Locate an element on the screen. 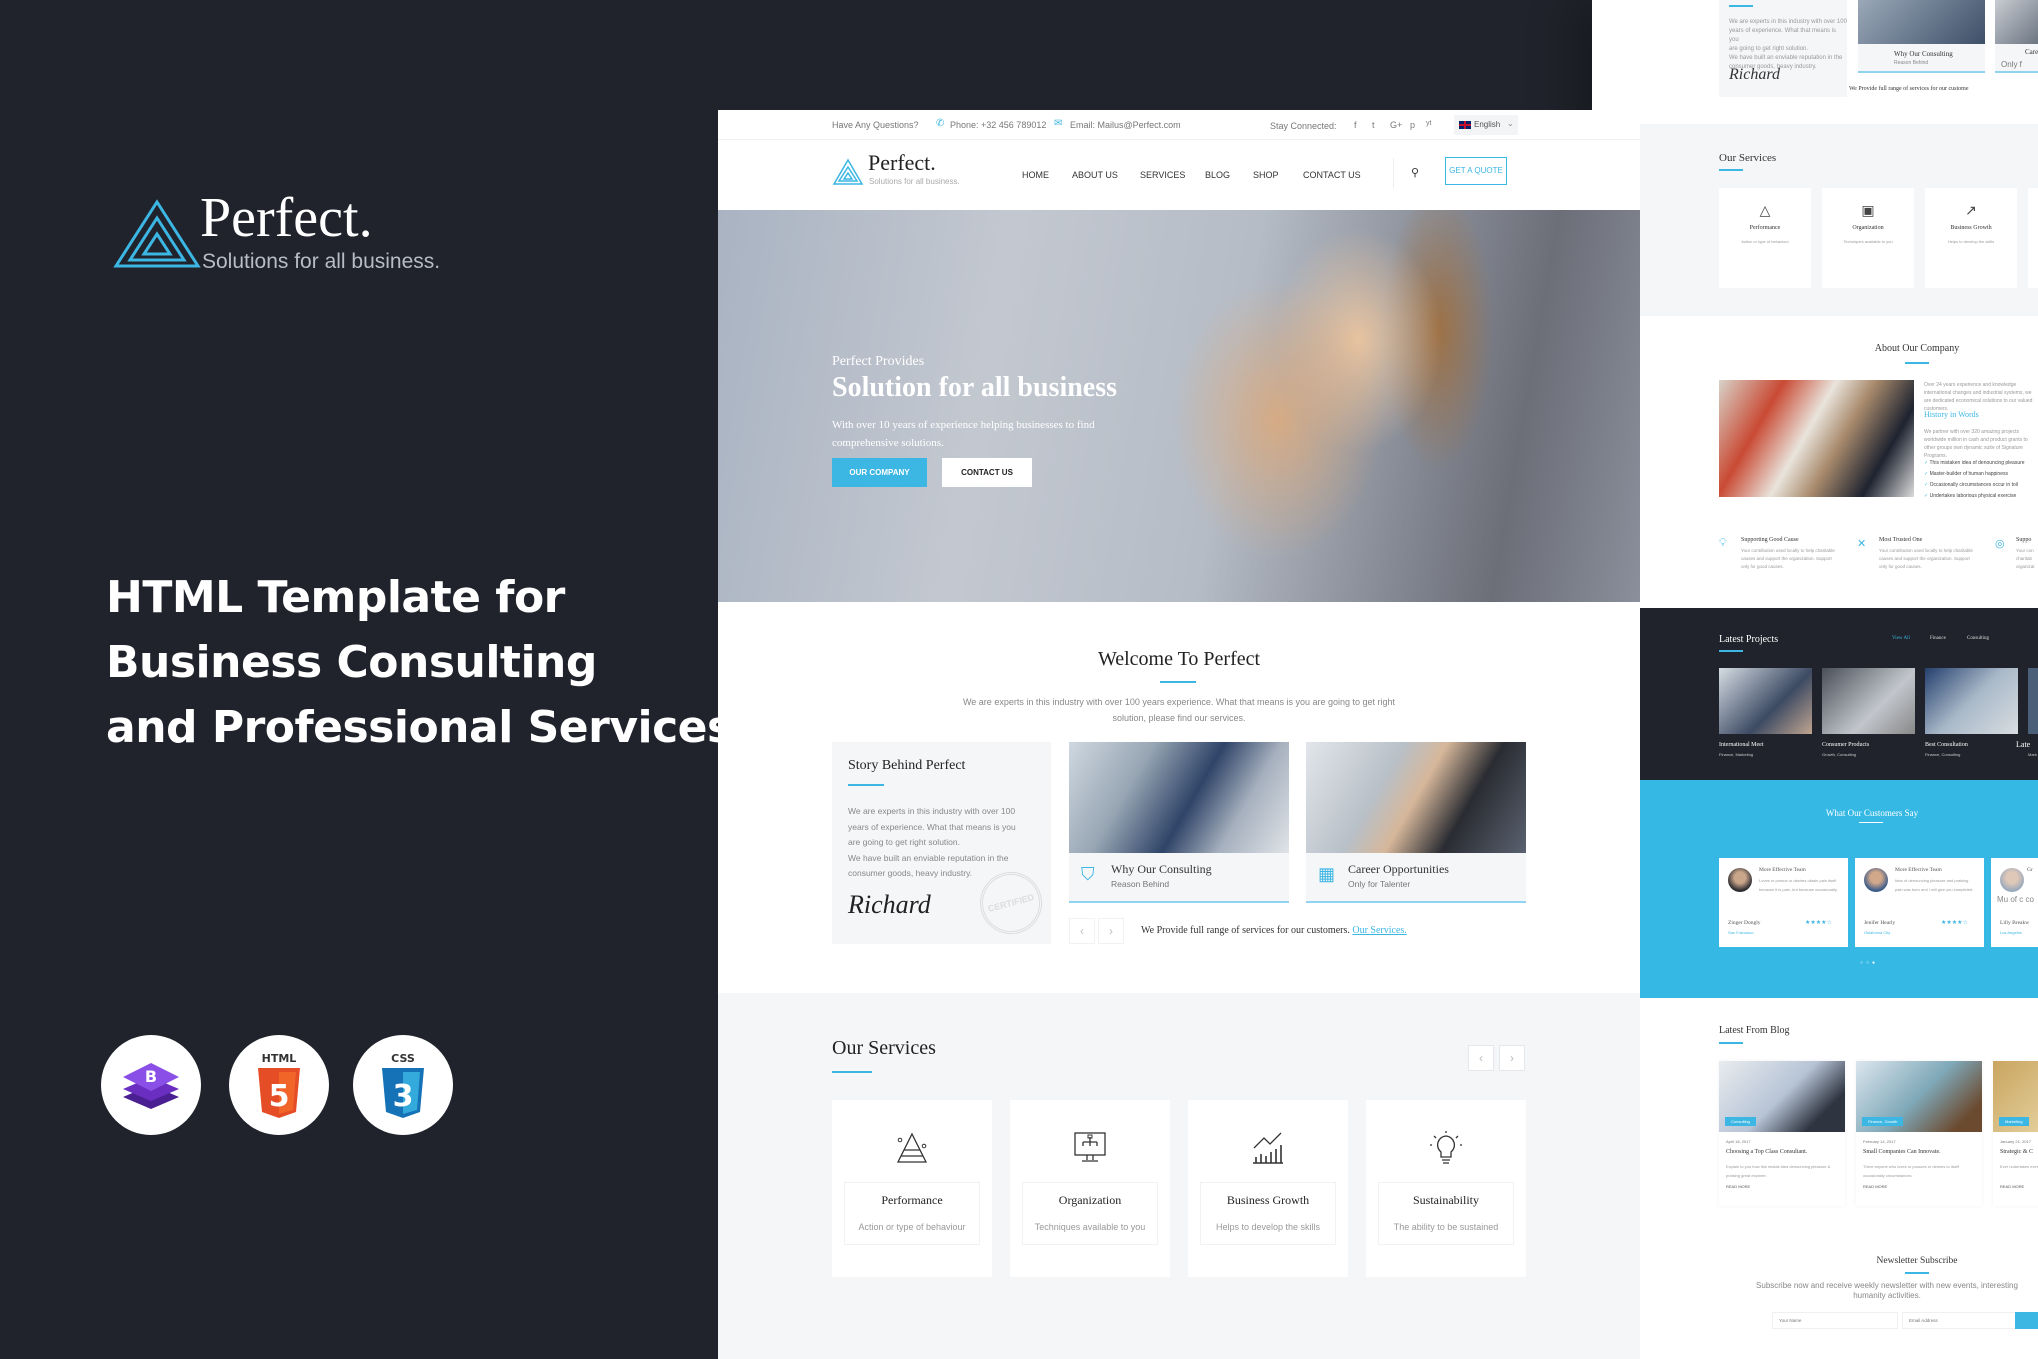 The width and height of the screenshot is (2038, 1359). contact-us-button: CONTACT US is located at coordinates (987, 472).